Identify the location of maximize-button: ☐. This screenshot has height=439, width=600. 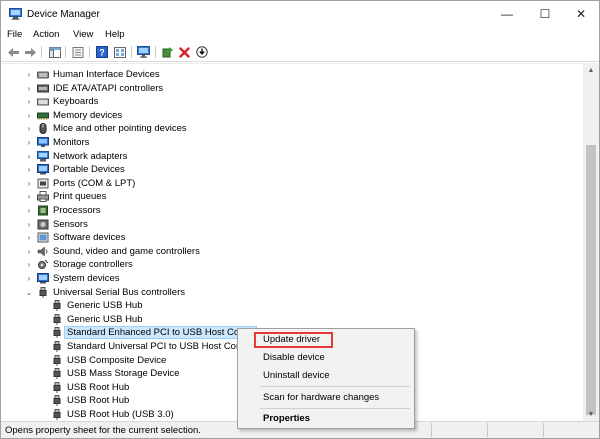
(545, 14).